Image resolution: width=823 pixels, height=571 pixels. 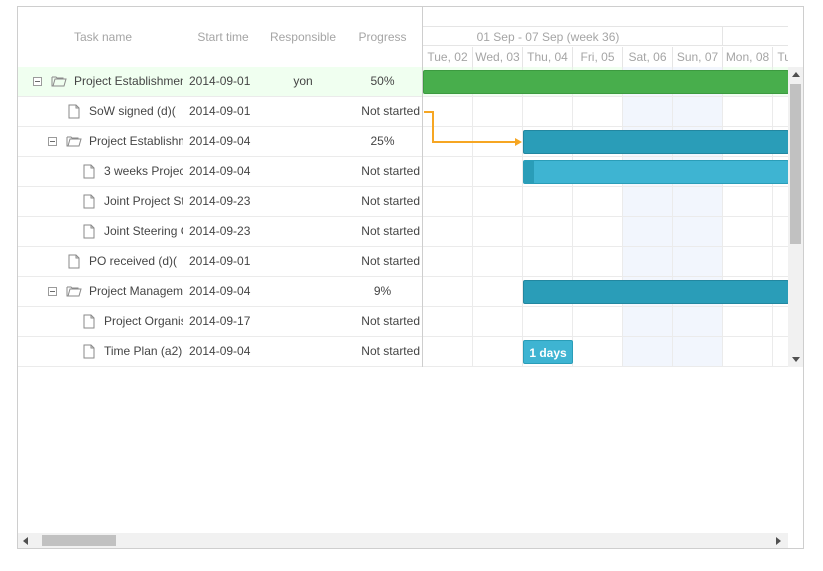 I want to click on task-row: Project Establishment 2014-09-01 yon 50%, so click(x=220, y=82).